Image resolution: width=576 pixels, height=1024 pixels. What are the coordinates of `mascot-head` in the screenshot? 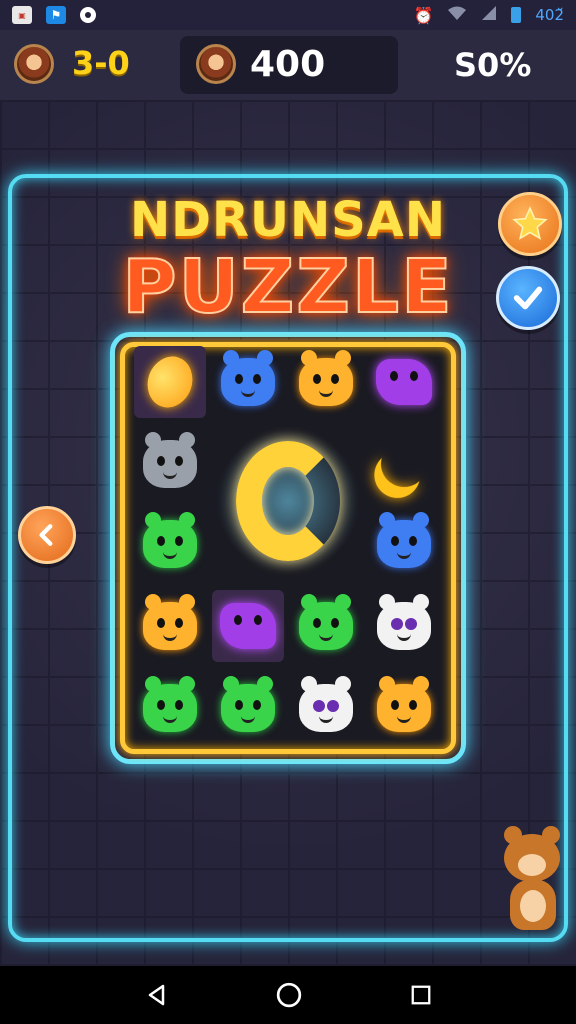 It's located at (532, 854).